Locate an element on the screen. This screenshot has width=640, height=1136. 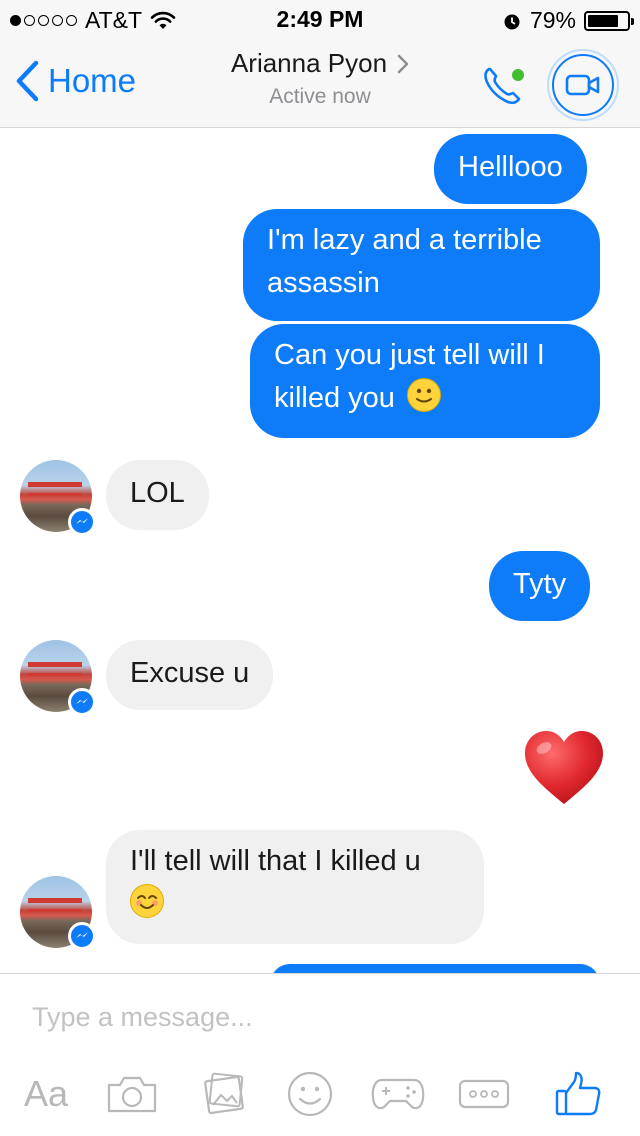
message-text: killed you is located at coordinates (334, 398).